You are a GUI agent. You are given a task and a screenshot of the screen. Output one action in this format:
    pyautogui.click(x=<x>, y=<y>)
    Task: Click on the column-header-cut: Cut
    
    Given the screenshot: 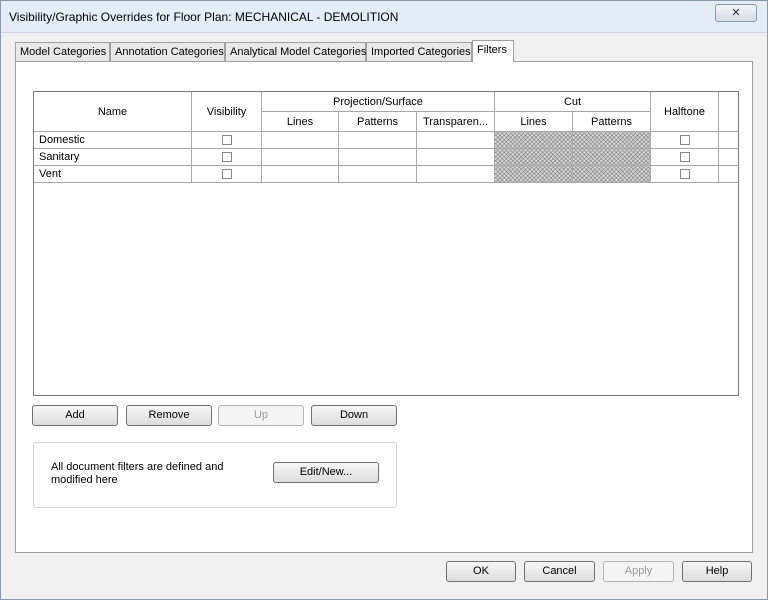 What is the action you would take?
    pyautogui.click(x=572, y=102)
    